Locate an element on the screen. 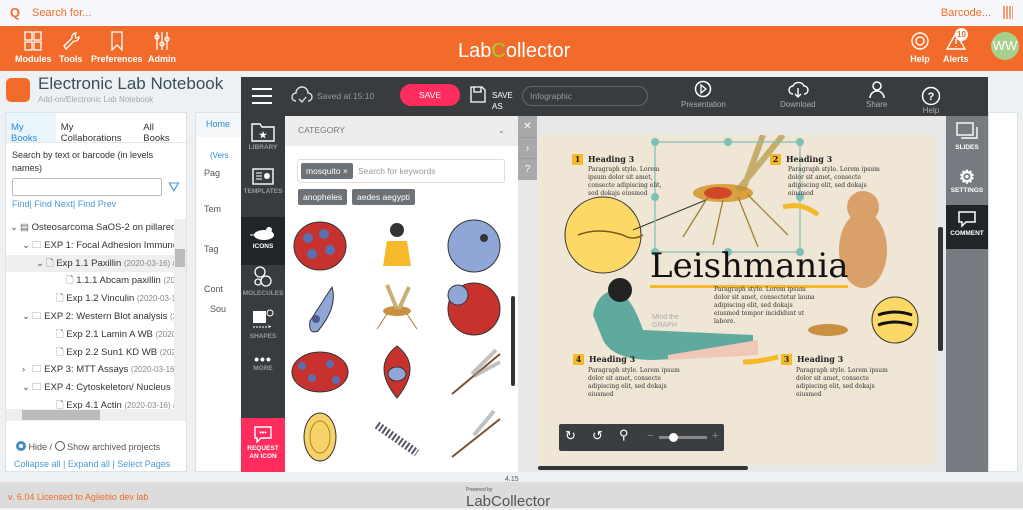 The image size is (1023, 510). preferences-button: Preferences is located at coordinates (117, 47).